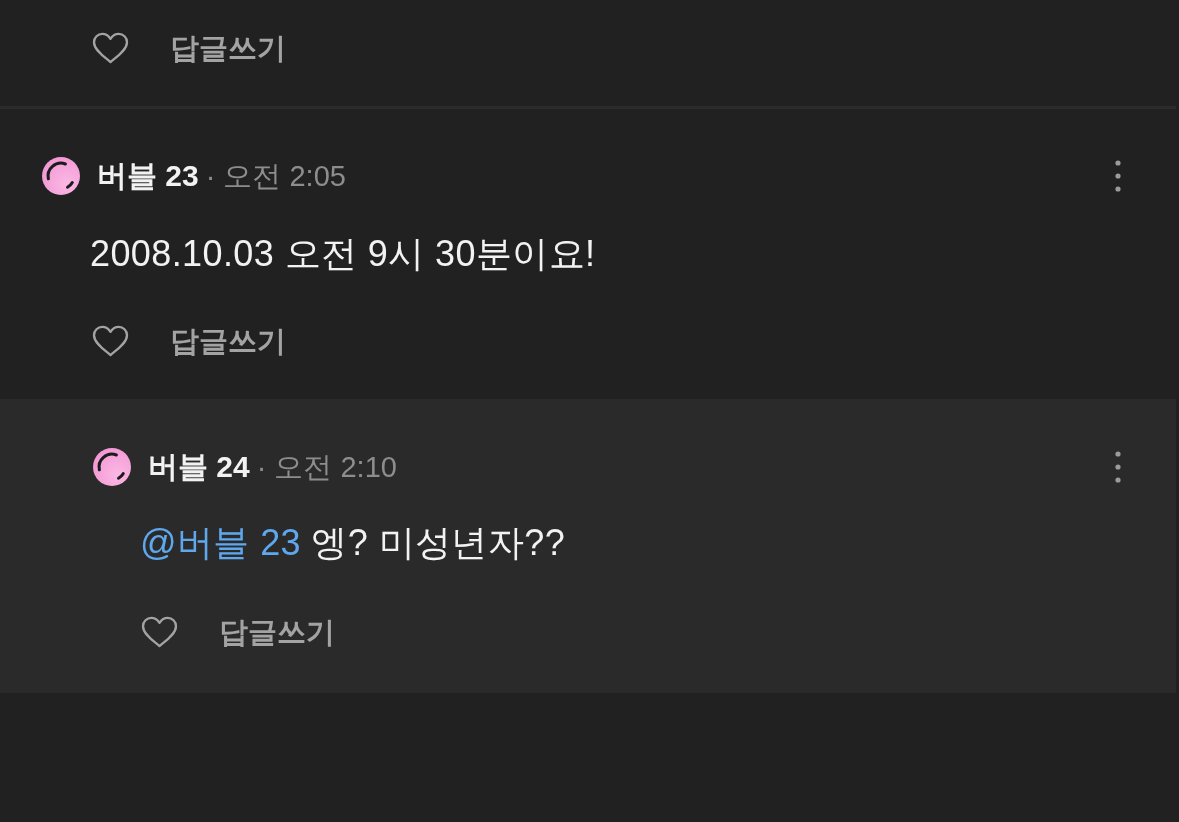 The height and width of the screenshot is (822, 1179). Describe the element at coordinates (220, 542) in the screenshot. I see `mention-link: @버블 23` at that location.